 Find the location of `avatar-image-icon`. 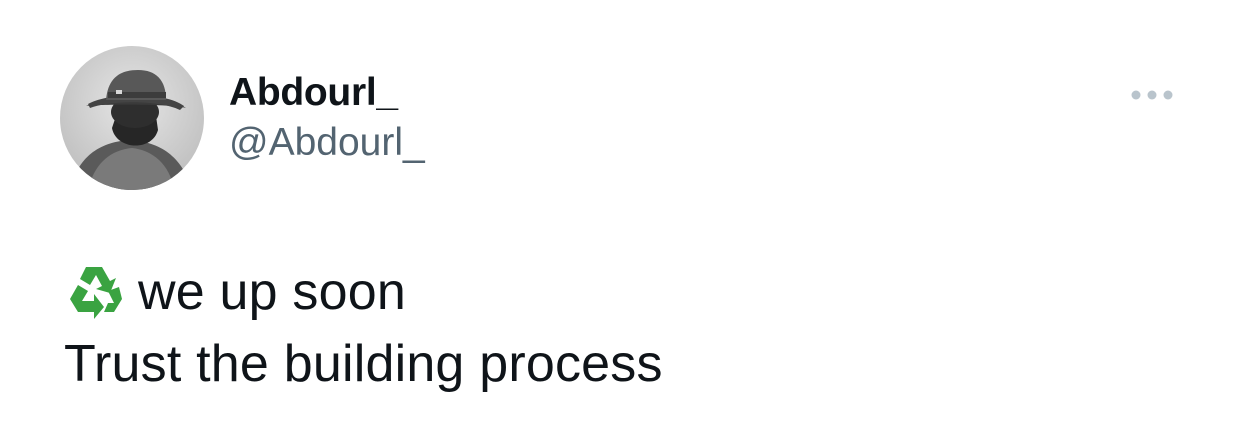

avatar-image-icon is located at coordinates (132, 118).